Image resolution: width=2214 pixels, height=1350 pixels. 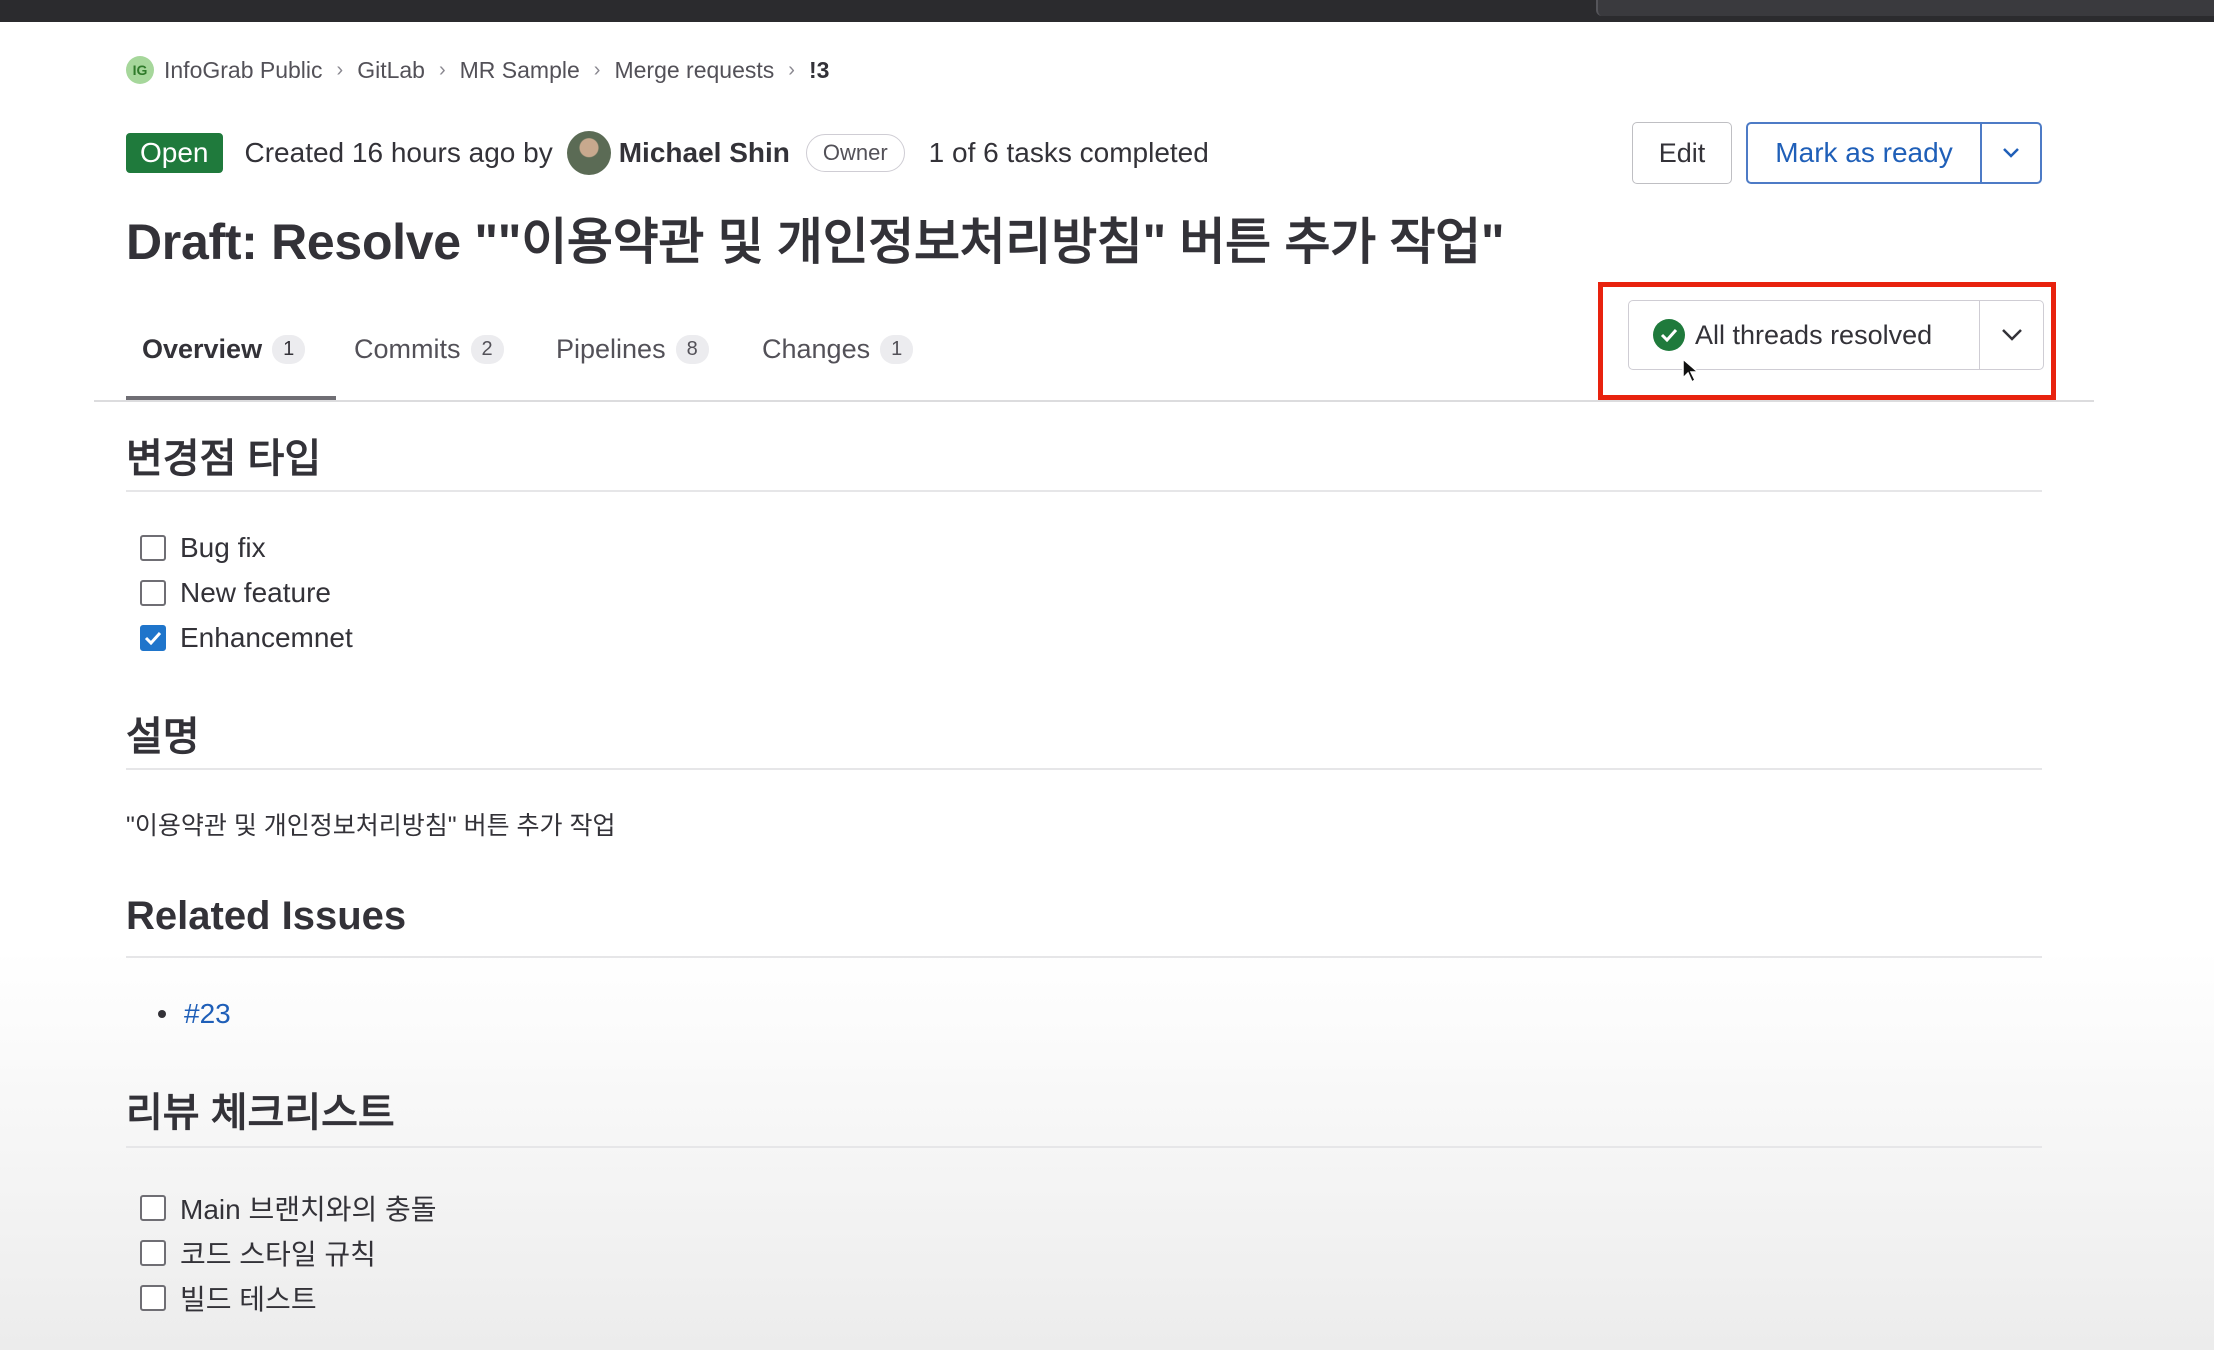 What do you see at coordinates (1068, 152) in the screenshot?
I see `tasks-progress-text: 1 of 6 tasks completed` at bounding box center [1068, 152].